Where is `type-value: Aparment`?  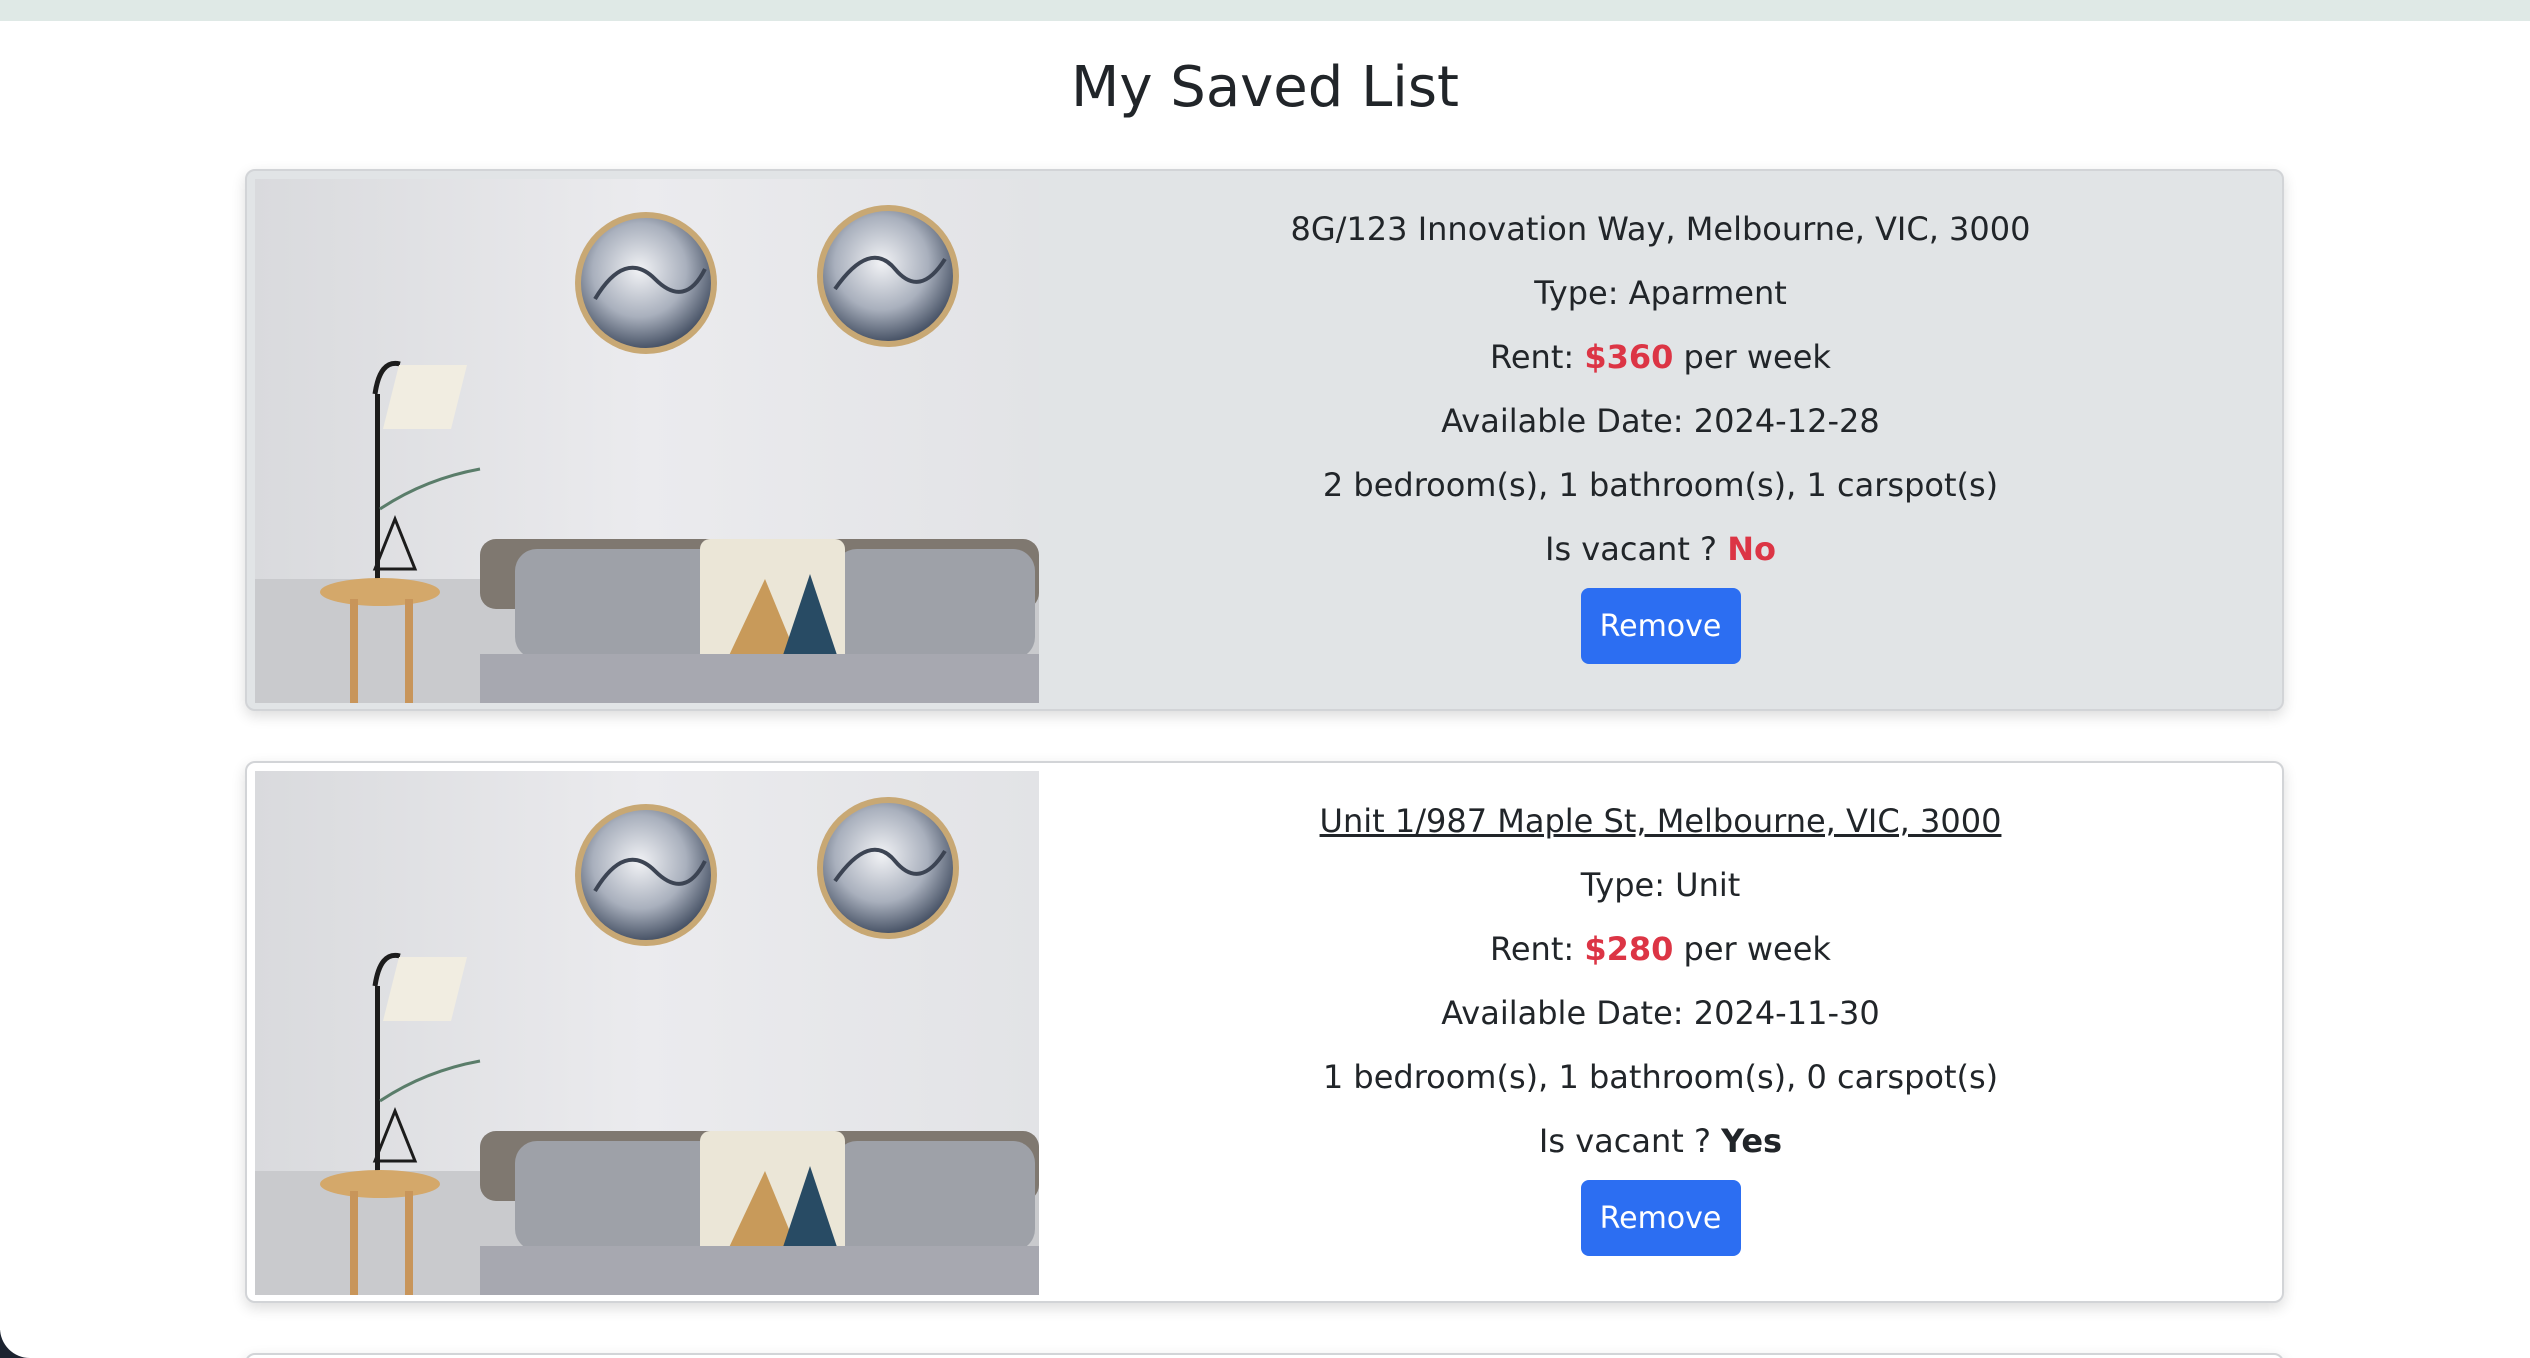 type-value: Aparment is located at coordinates (1707, 293).